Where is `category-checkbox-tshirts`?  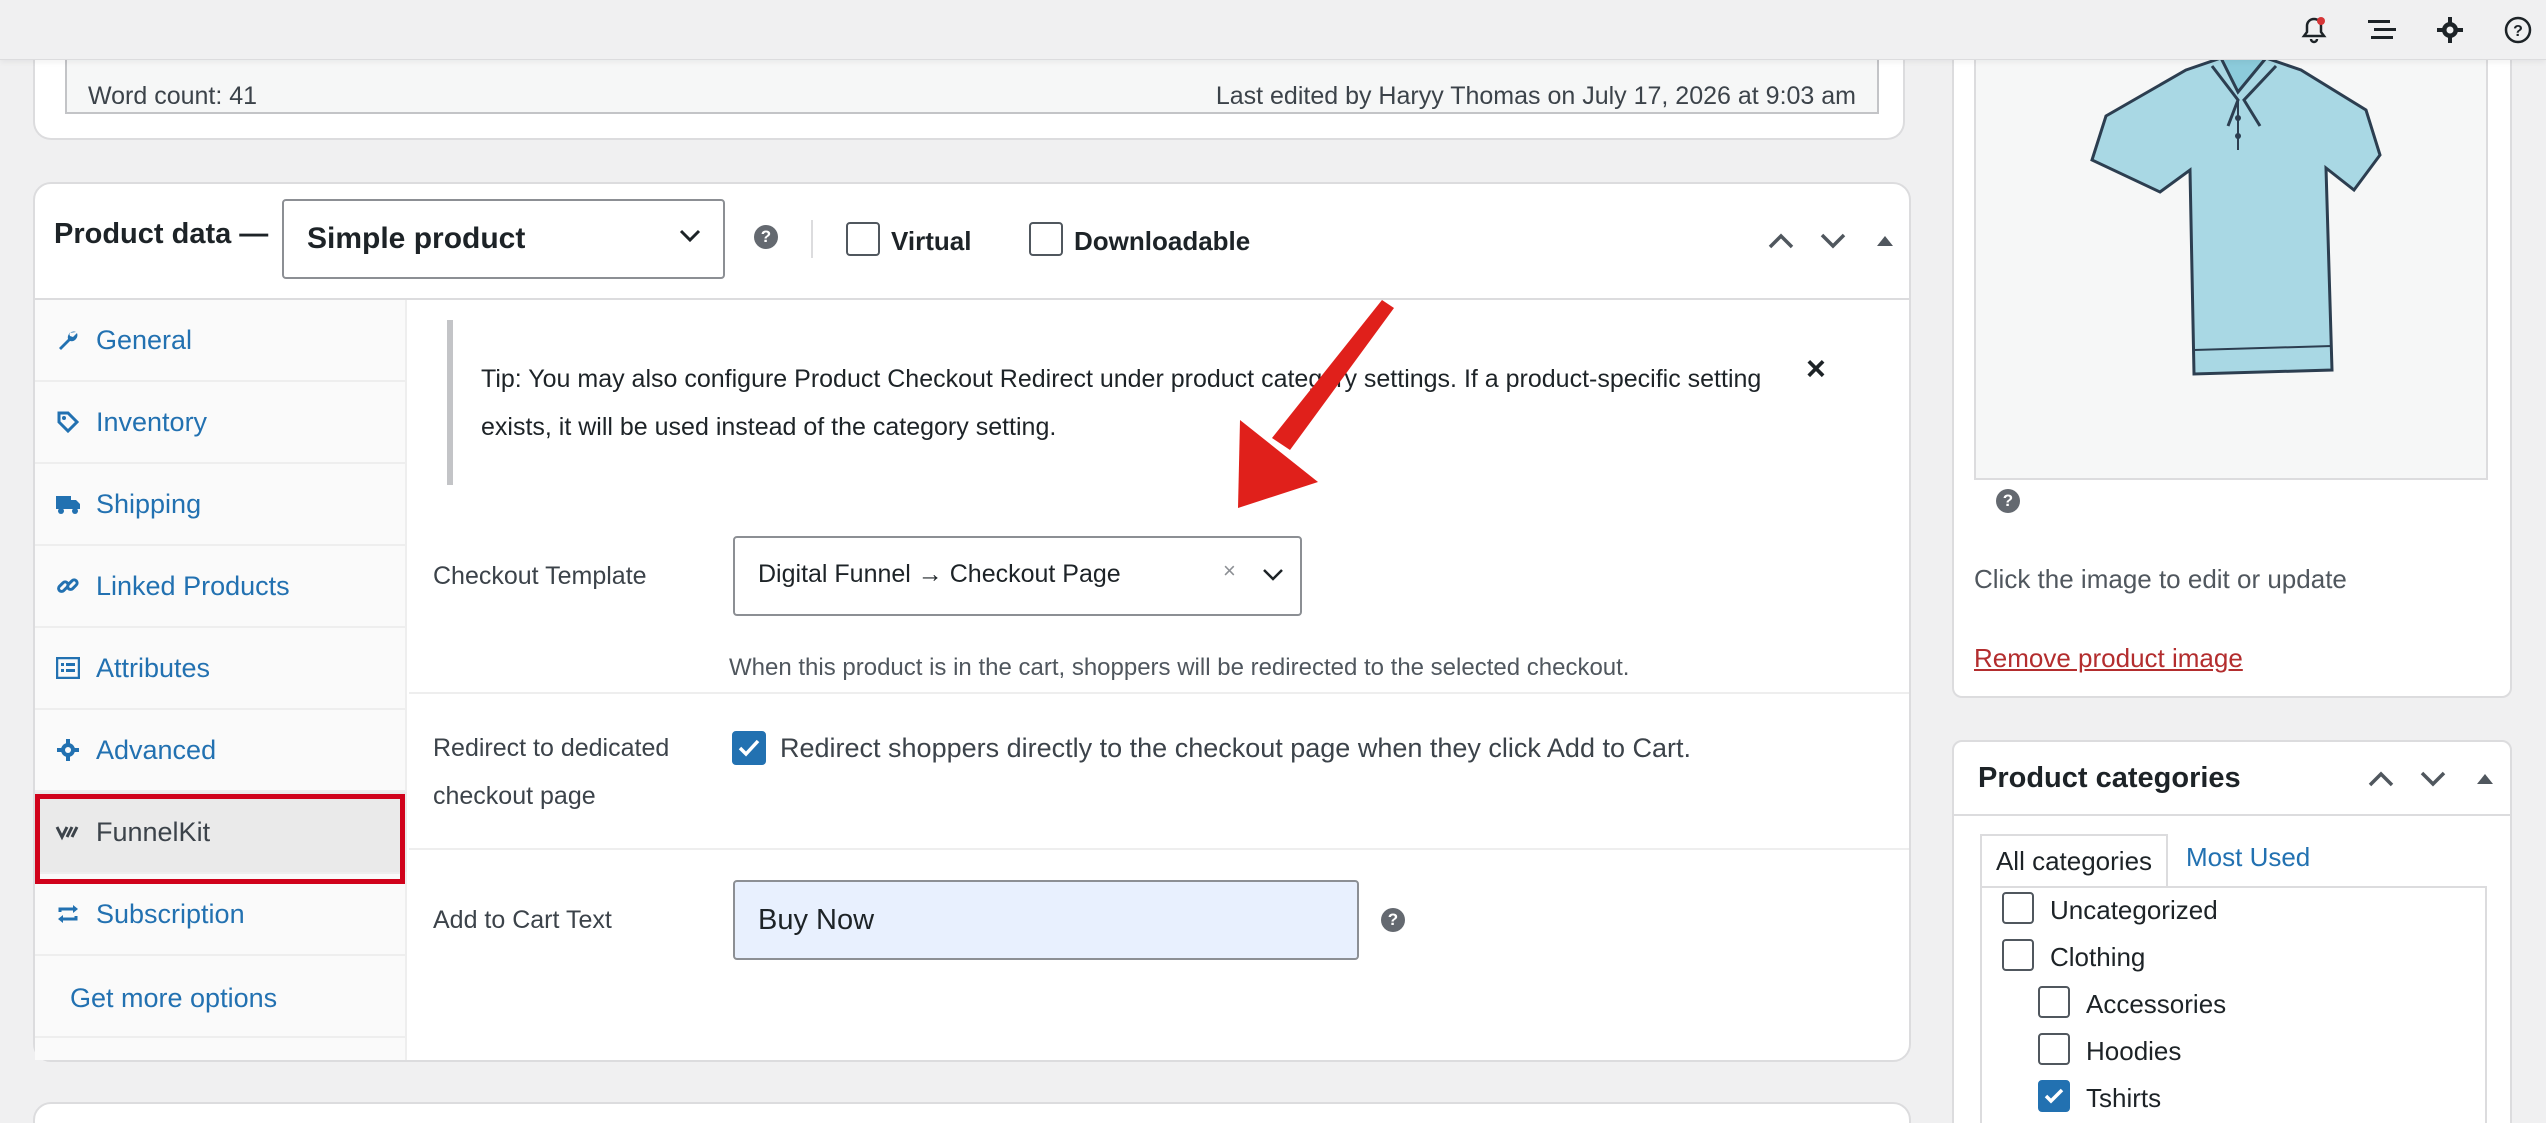 category-checkbox-tshirts is located at coordinates (2054, 1096).